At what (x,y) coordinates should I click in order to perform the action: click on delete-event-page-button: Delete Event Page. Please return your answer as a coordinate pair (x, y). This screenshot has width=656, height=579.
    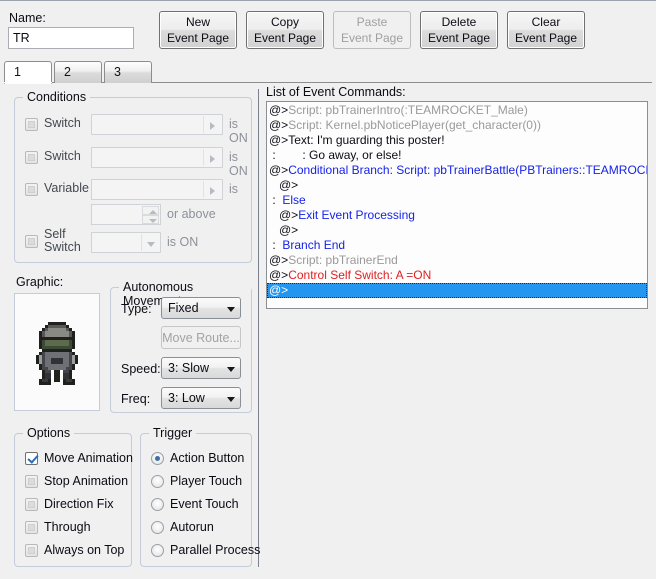
    Looking at the image, I should click on (459, 30).